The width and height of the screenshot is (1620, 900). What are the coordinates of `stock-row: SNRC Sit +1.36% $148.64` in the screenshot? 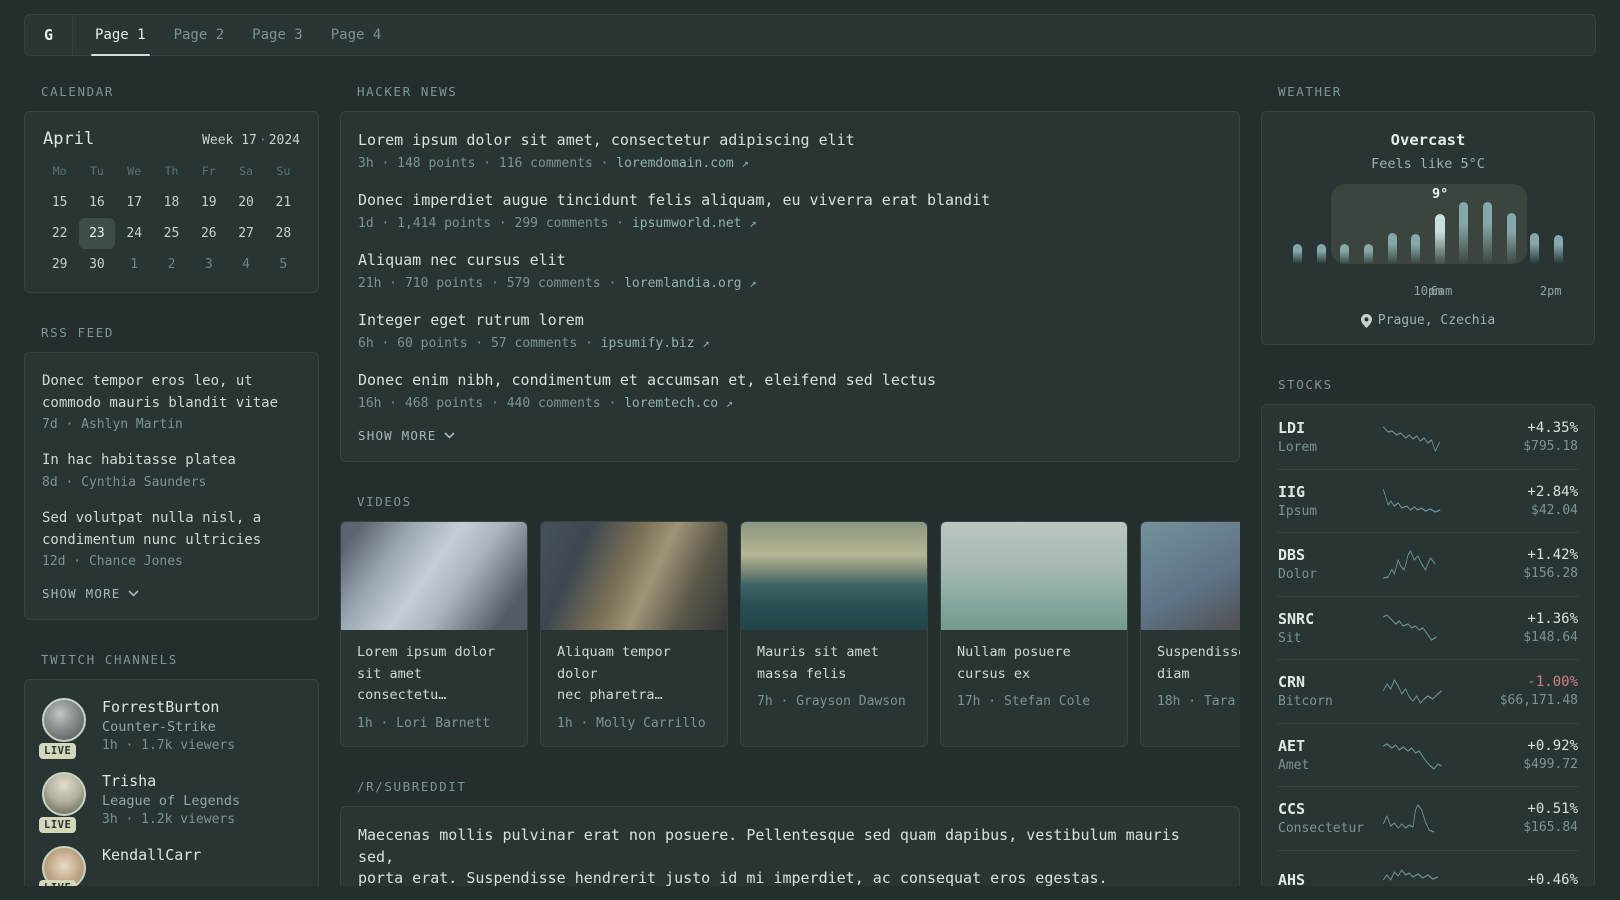 It's located at (1428, 627).